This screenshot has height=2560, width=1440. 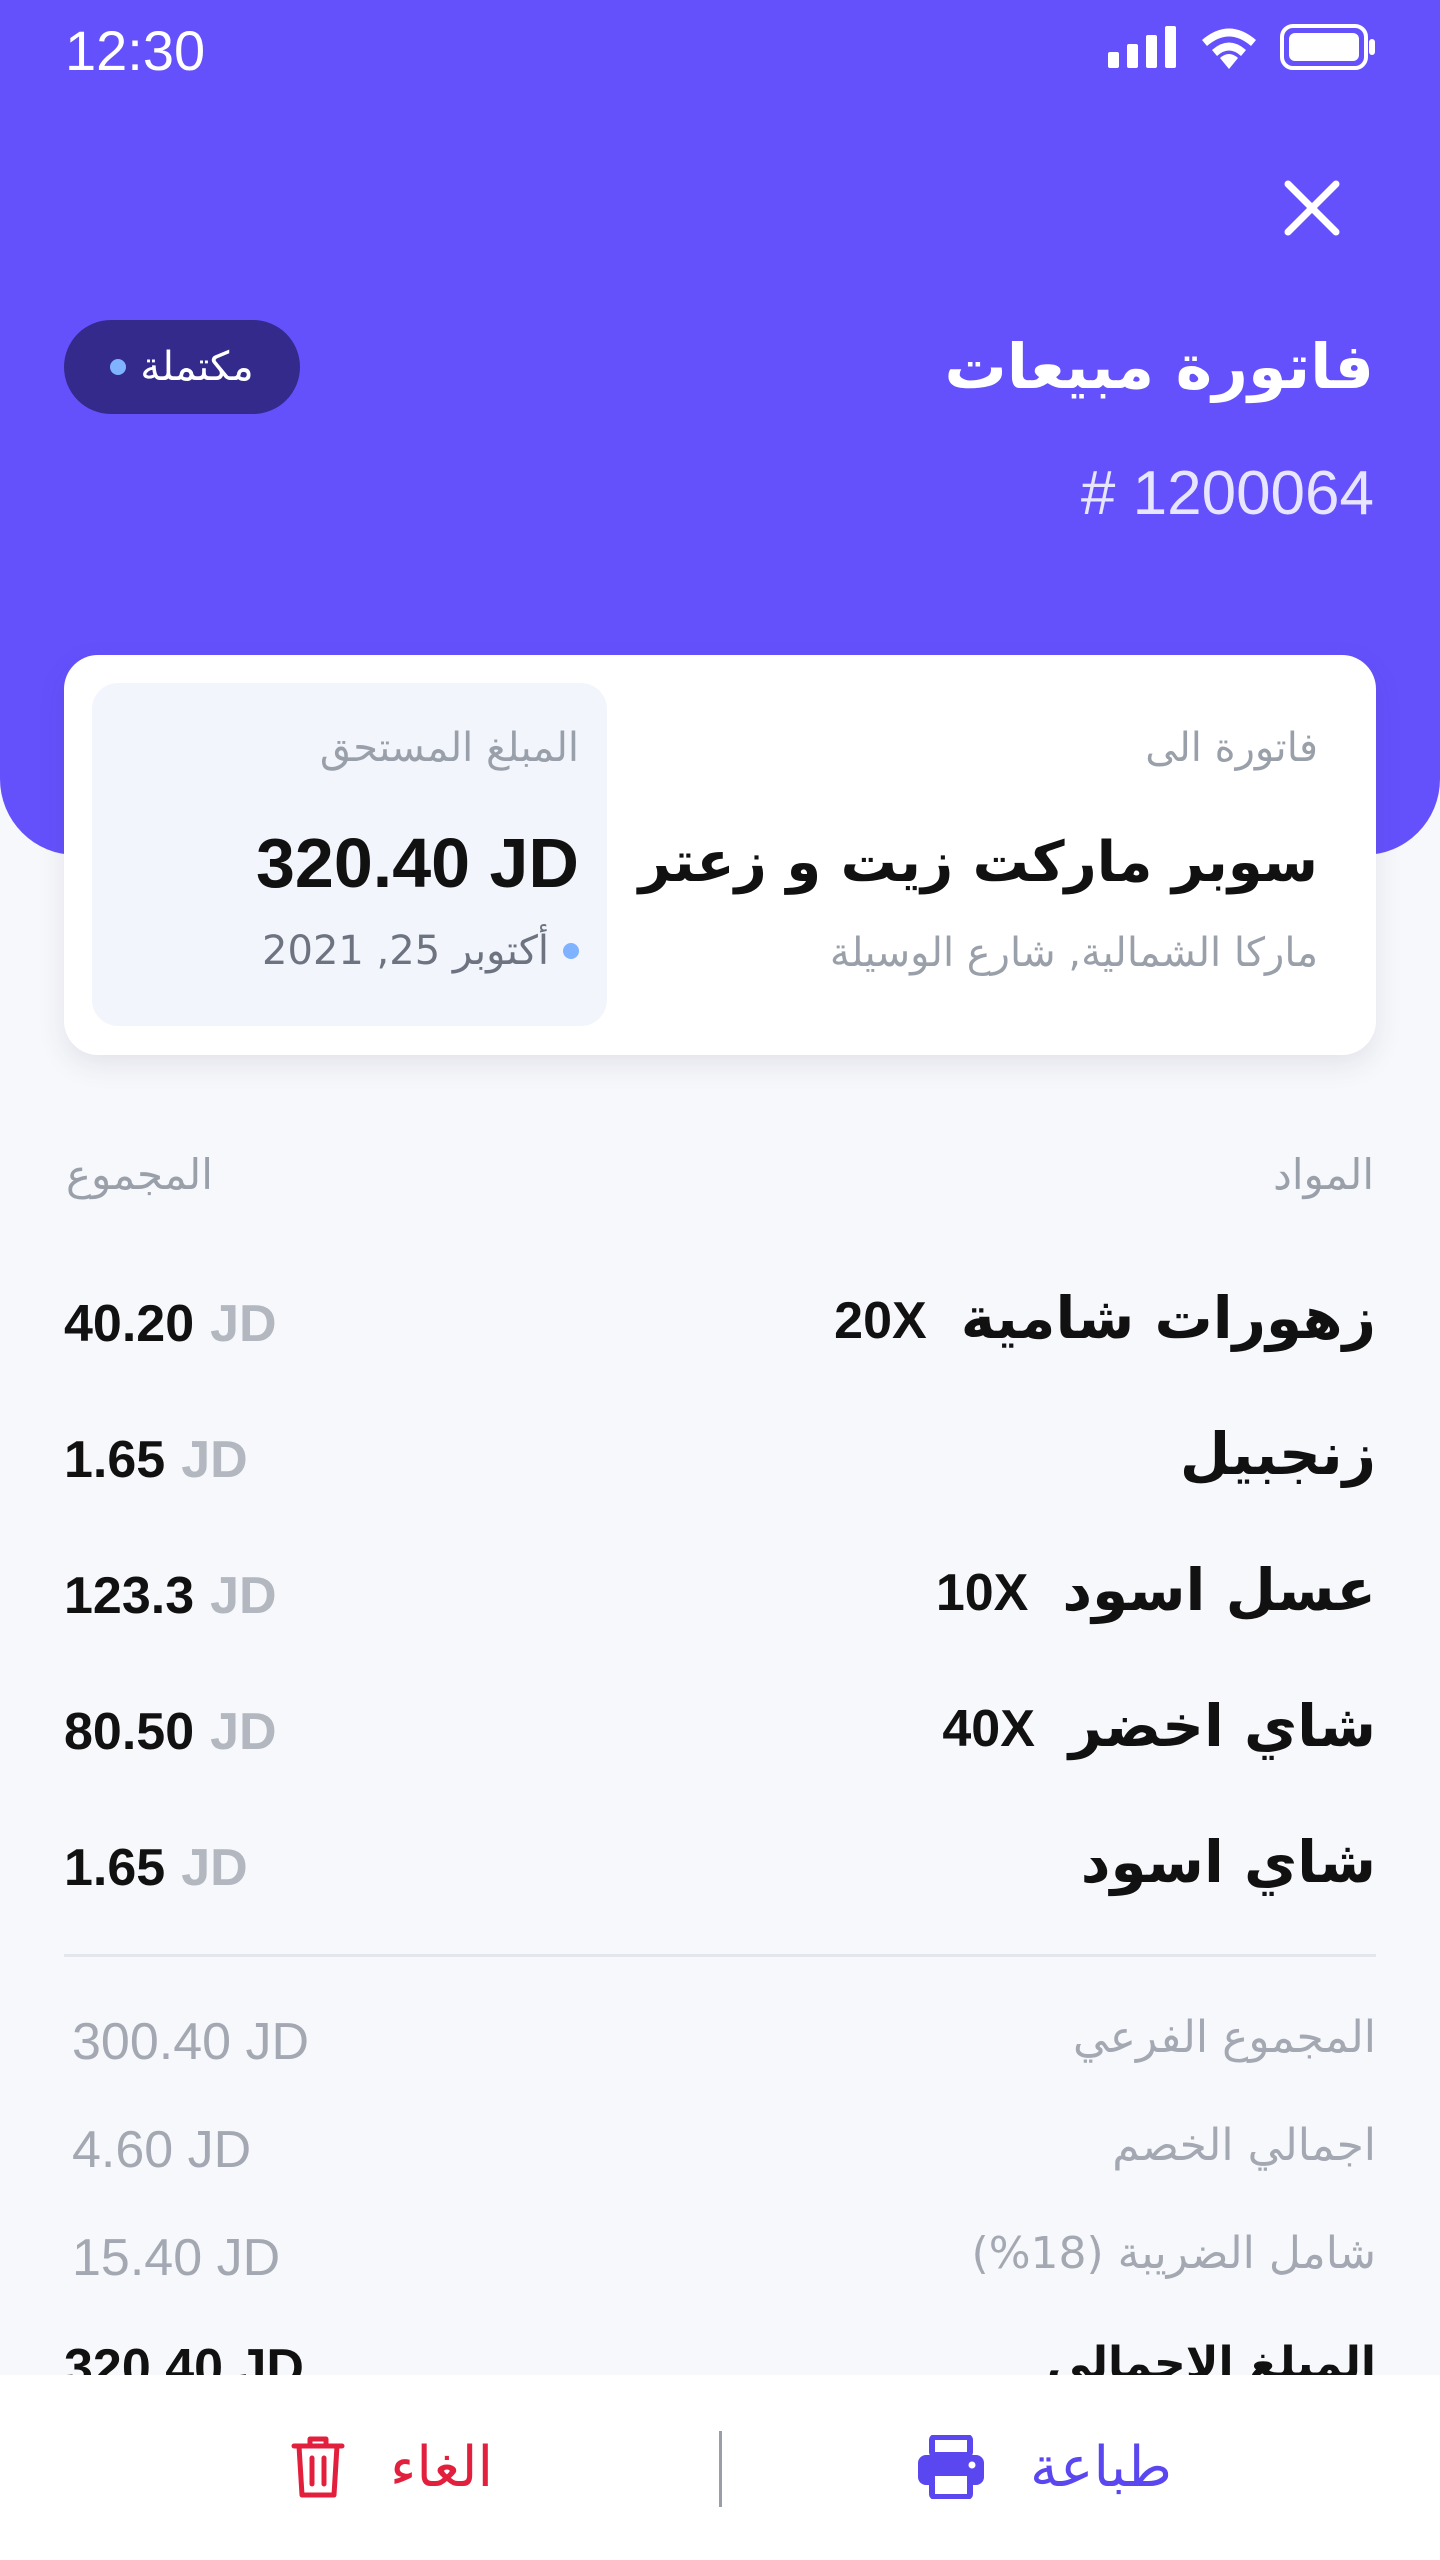 I want to click on due-date: أكتوبر 25, 2021, so click(x=420, y=951).